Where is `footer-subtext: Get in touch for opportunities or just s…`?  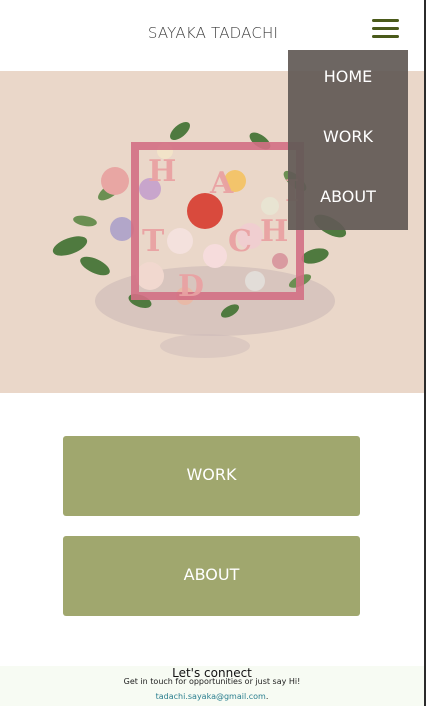 footer-subtext: Get in touch for opportunities or just s… is located at coordinates (212, 681).